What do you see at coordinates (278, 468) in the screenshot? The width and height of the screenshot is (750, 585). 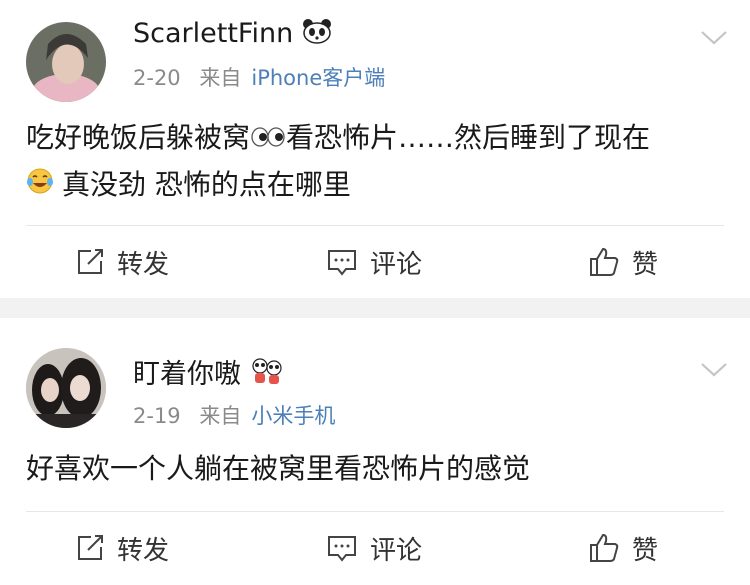 I see `post-text-part: 好喜欢一个人躺在被窝里看恐怖片的感觉` at bounding box center [278, 468].